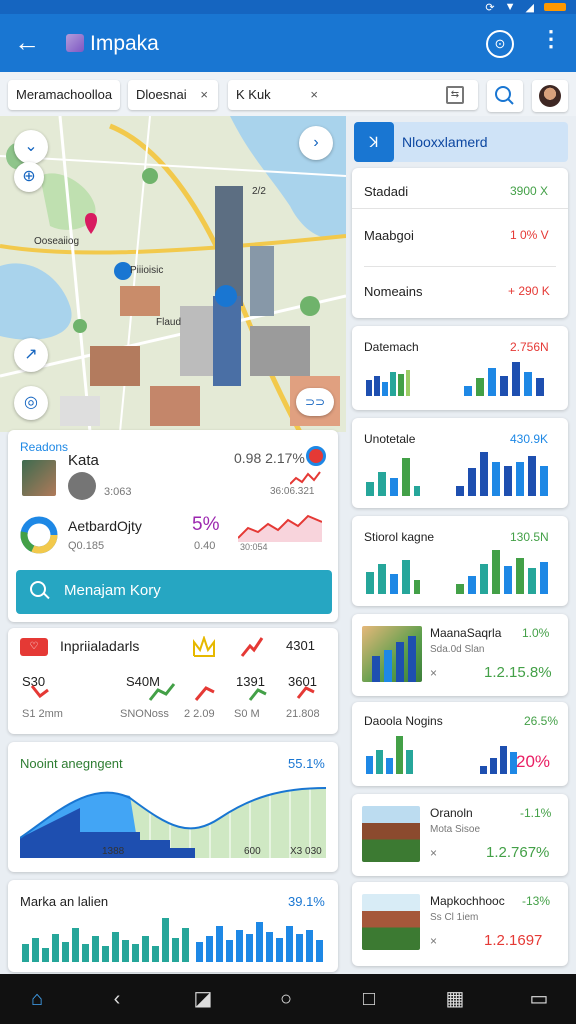 This screenshot has height=1024, width=576. Describe the element at coordinates (147, 270) in the screenshot. I see `map-label: Piiioisic` at that location.